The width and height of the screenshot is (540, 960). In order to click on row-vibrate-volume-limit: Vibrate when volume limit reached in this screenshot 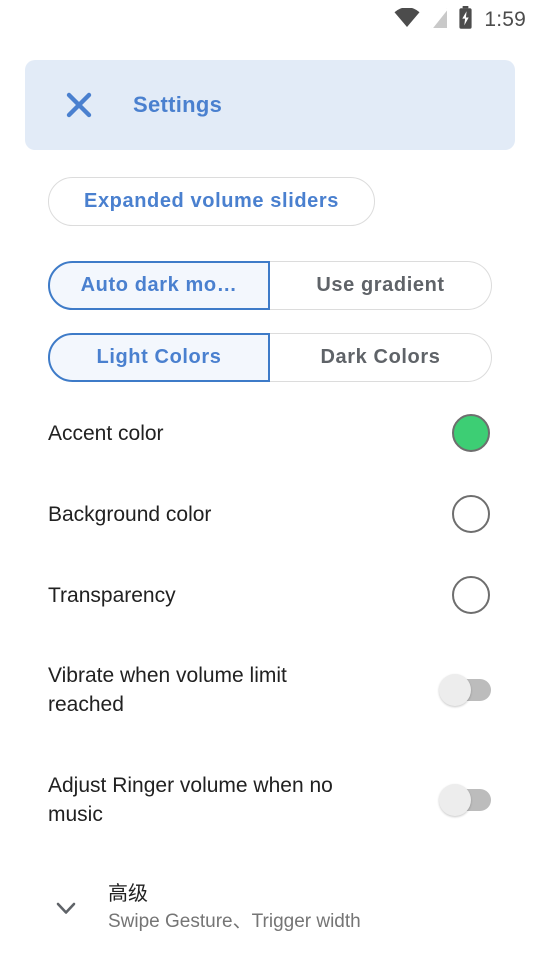, I will do `click(270, 690)`.